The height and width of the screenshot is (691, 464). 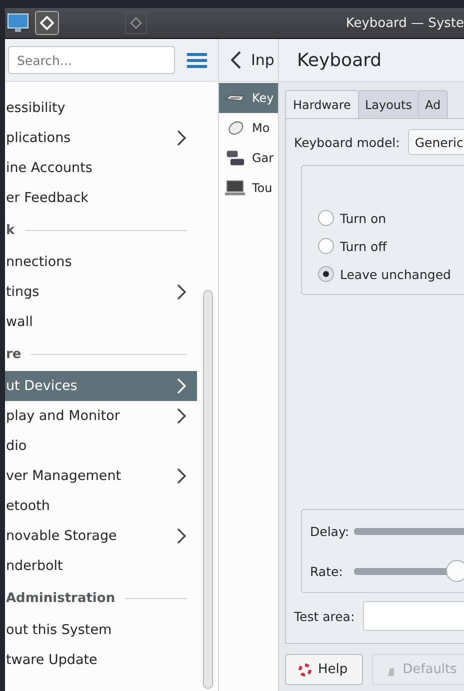 What do you see at coordinates (324, 616) in the screenshot?
I see `field-label: Test area:` at bounding box center [324, 616].